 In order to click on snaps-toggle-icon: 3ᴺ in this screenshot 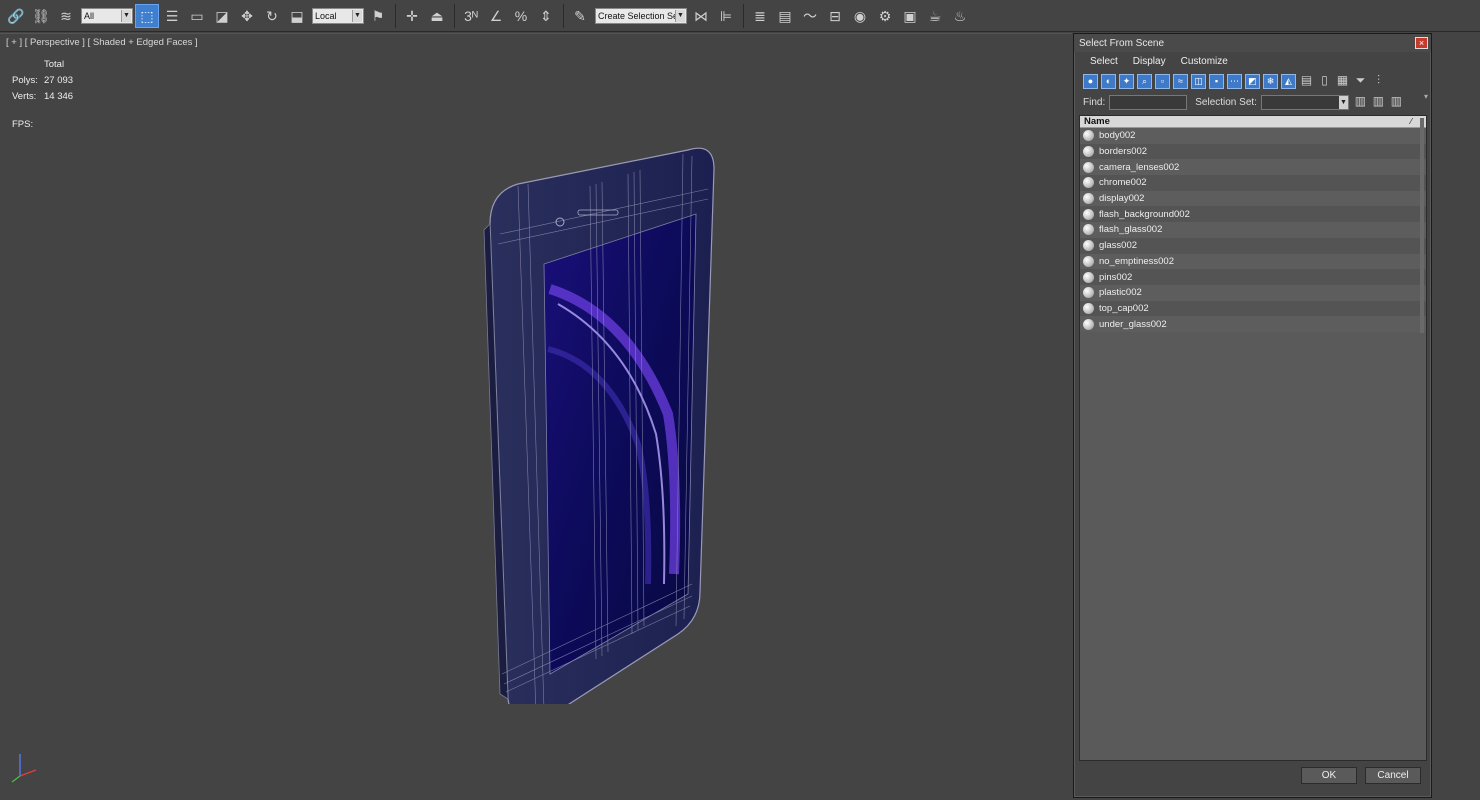, I will do `click(471, 16)`.